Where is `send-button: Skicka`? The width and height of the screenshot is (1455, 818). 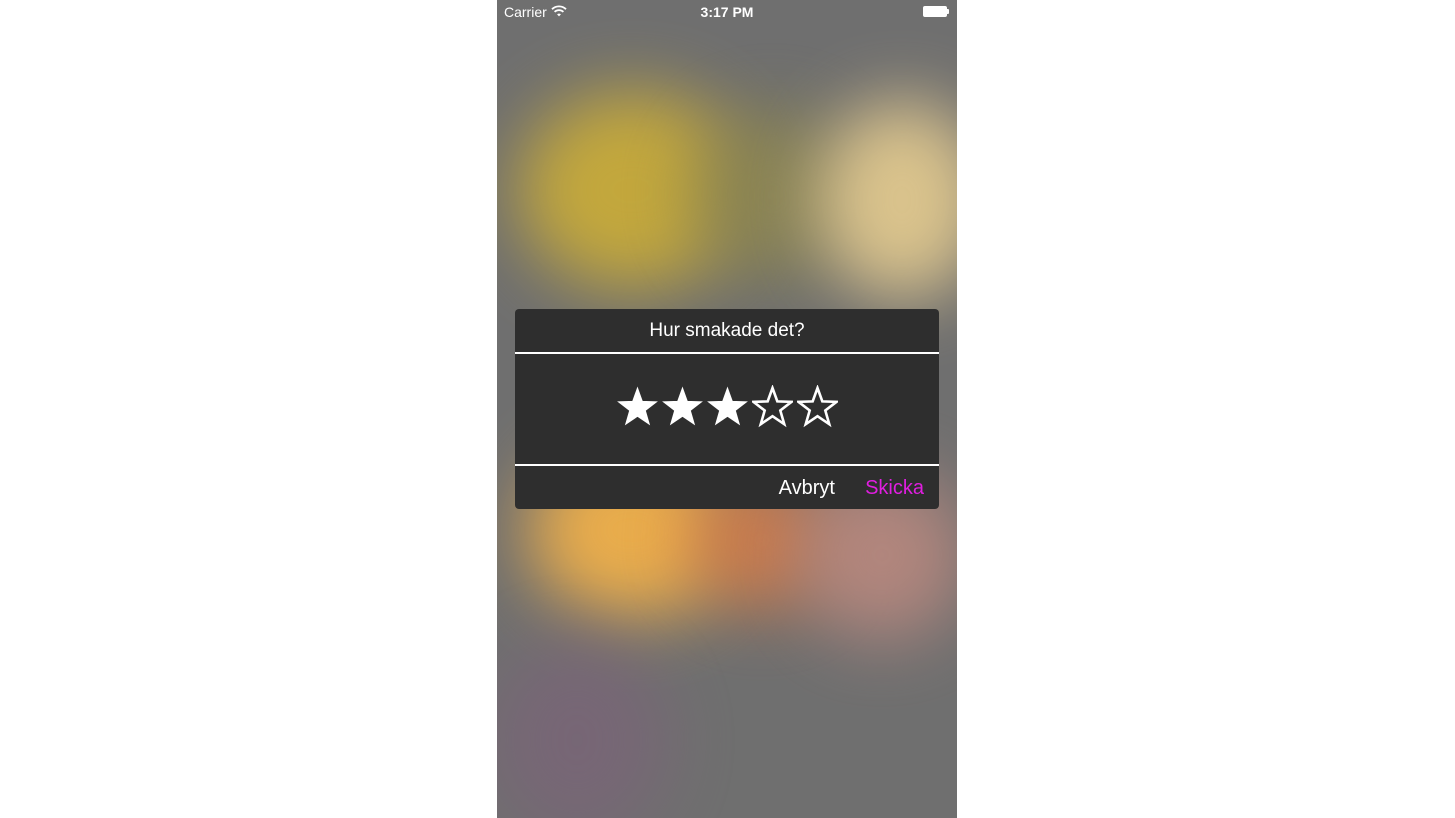 send-button: Skicka is located at coordinates (894, 488).